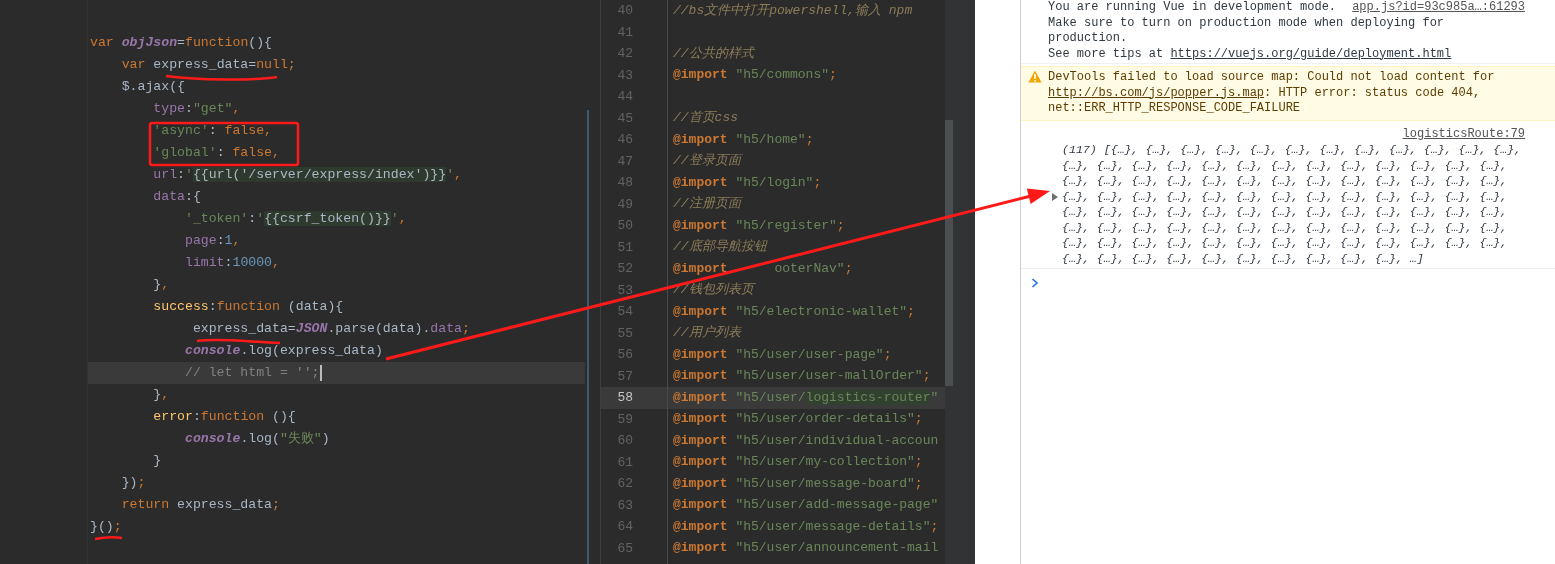 This screenshot has width=1555, height=564. I want to click on code-line: @import "h5/user/order-details";, so click(798, 419).